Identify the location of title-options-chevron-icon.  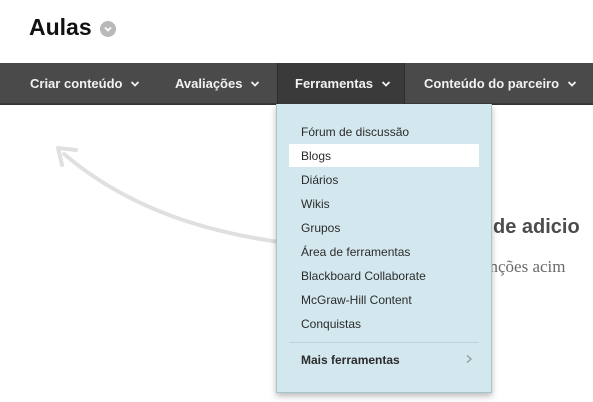
(107, 28).